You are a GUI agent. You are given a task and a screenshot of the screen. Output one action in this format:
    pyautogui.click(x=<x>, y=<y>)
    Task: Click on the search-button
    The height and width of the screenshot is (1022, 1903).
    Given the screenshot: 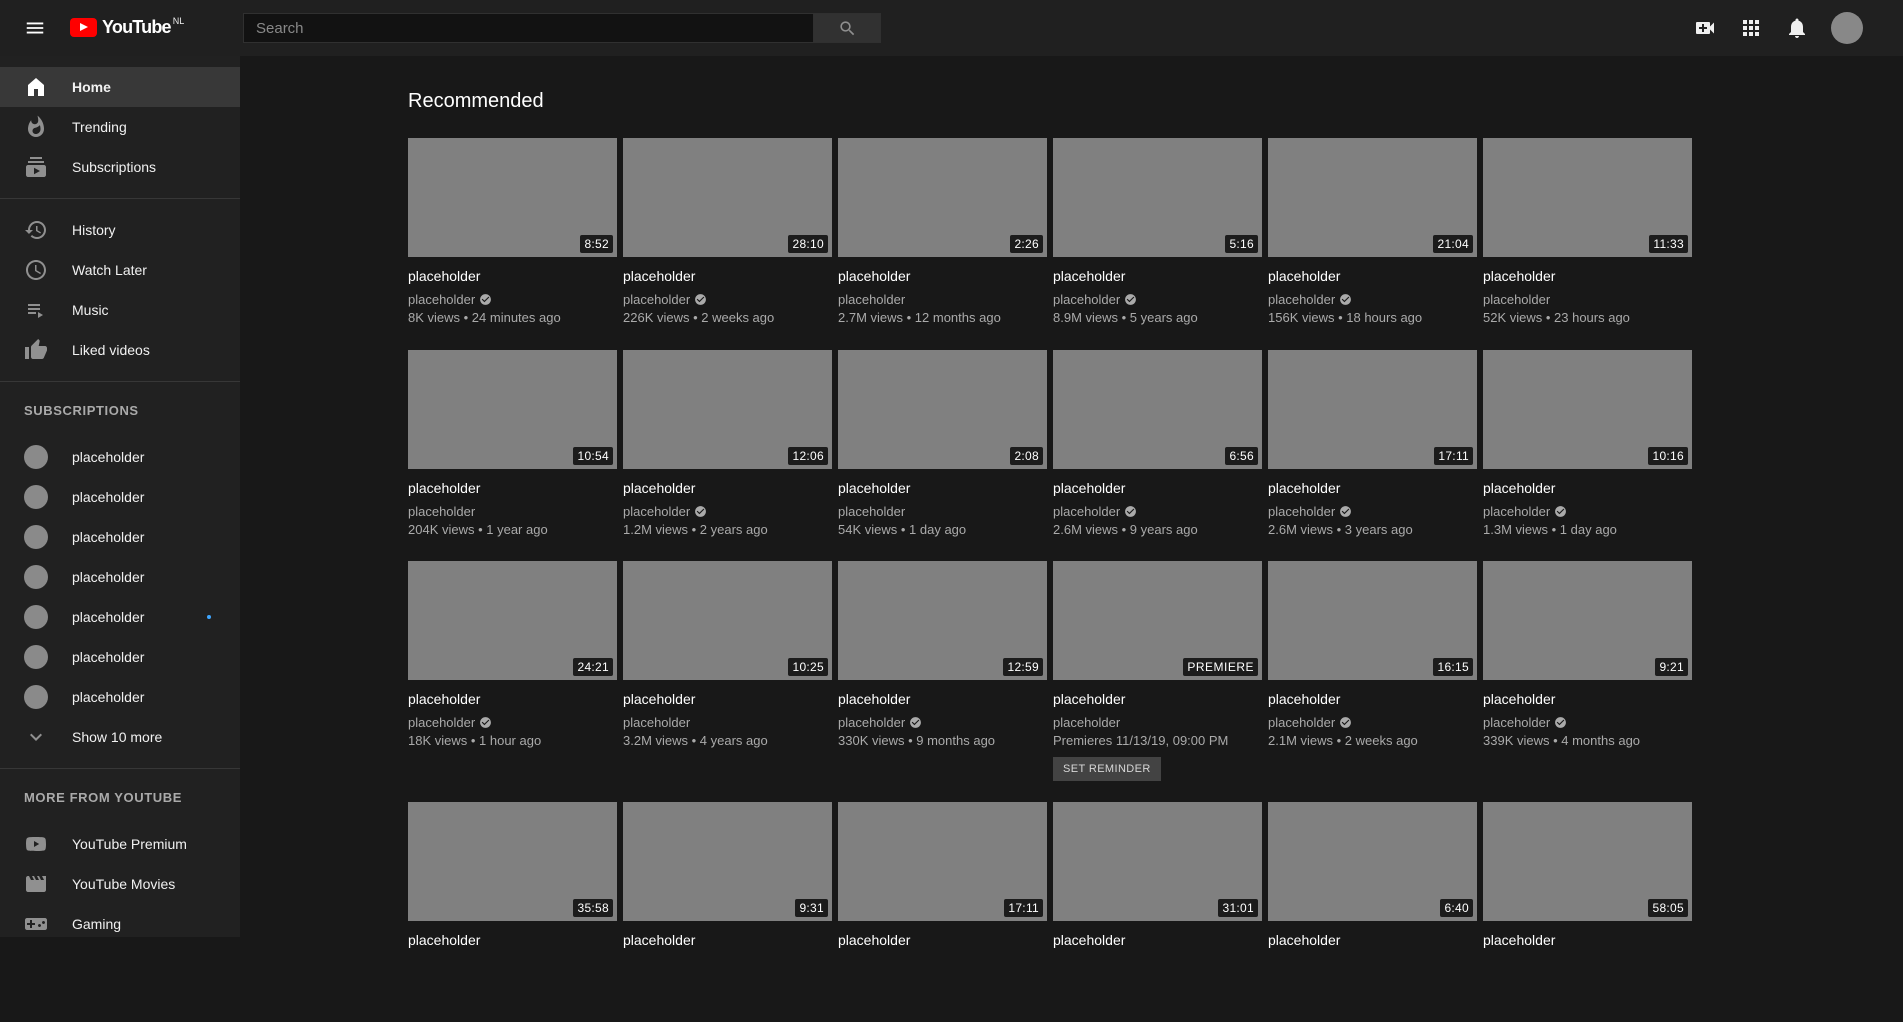 What is the action you would take?
    pyautogui.click(x=847, y=28)
    